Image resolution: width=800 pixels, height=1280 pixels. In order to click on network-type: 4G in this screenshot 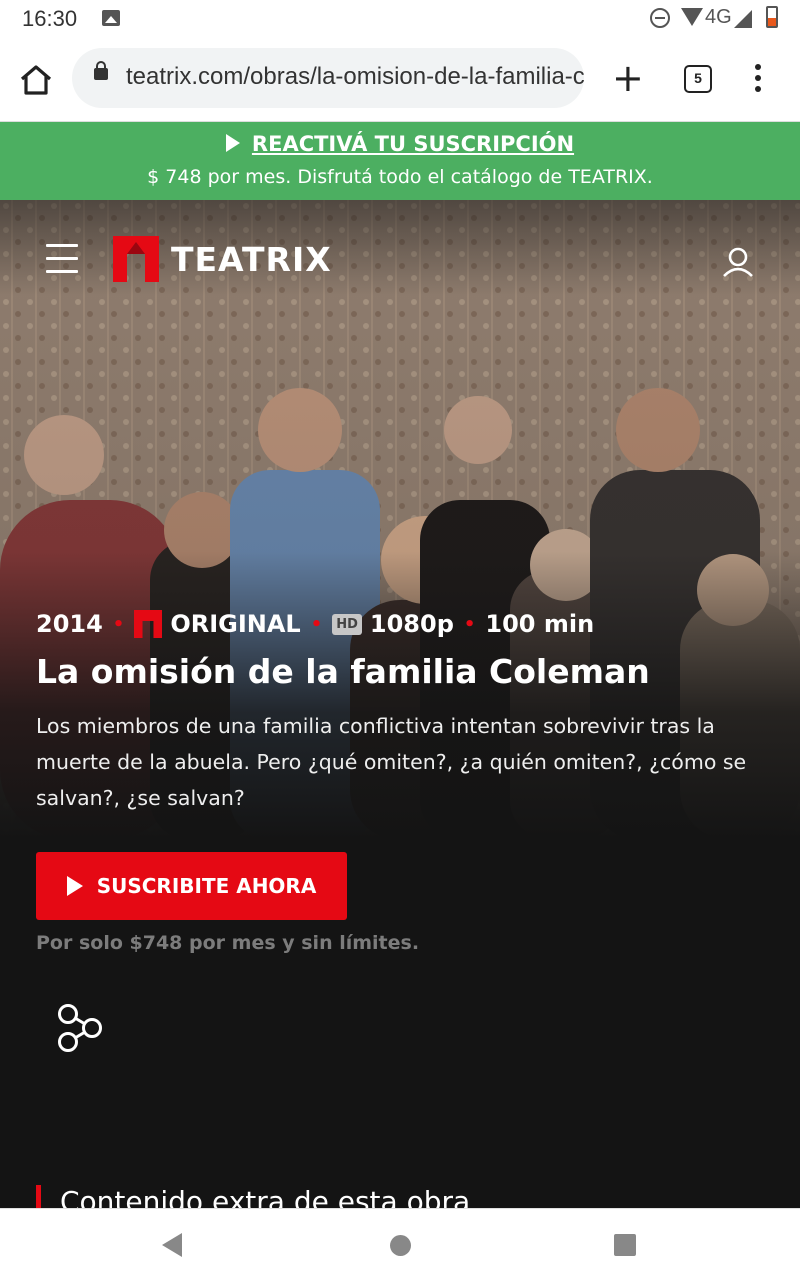, I will do `click(718, 17)`.